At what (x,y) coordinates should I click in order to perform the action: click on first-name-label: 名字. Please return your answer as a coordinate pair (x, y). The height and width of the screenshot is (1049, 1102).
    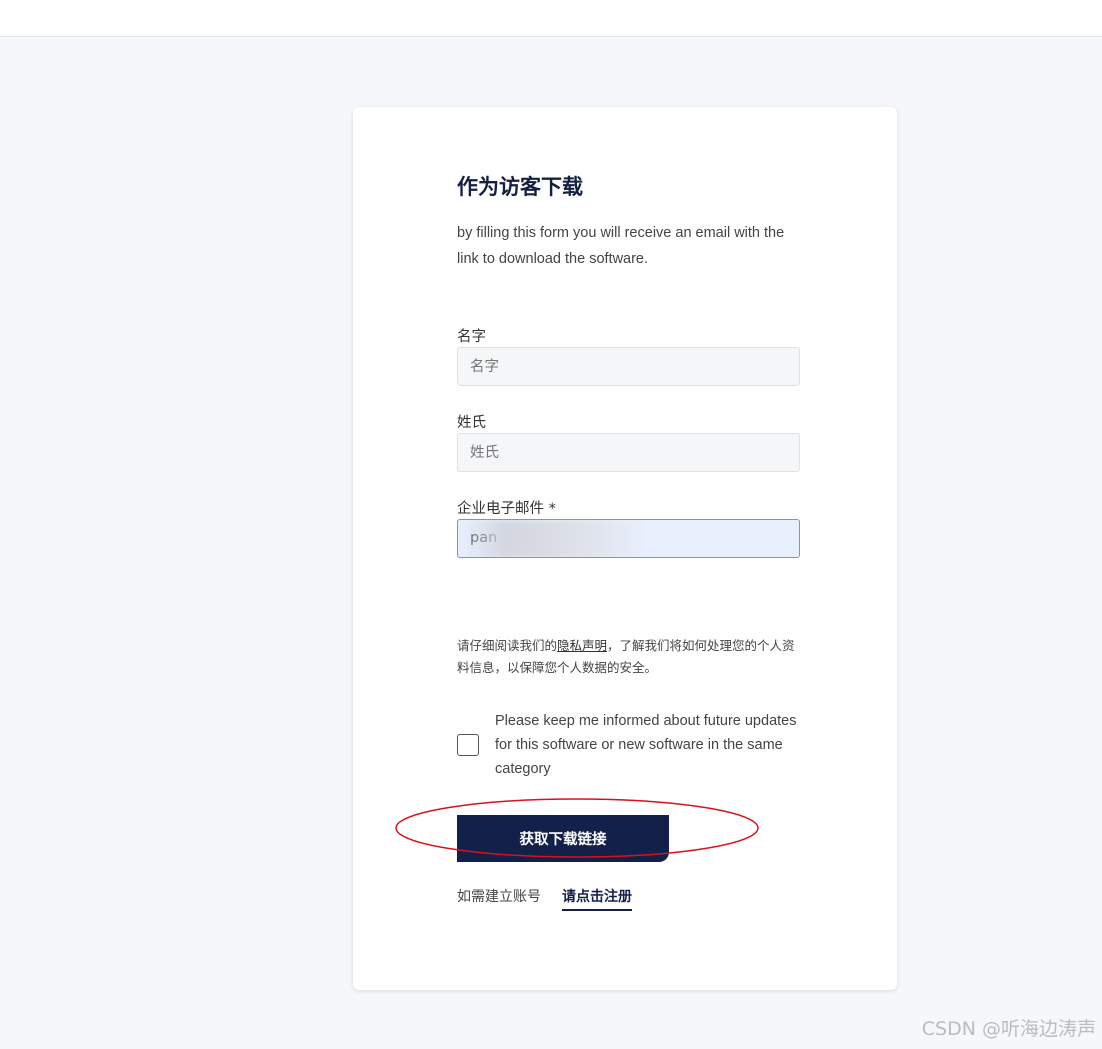
    Looking at the image, I should click on (471, 337).